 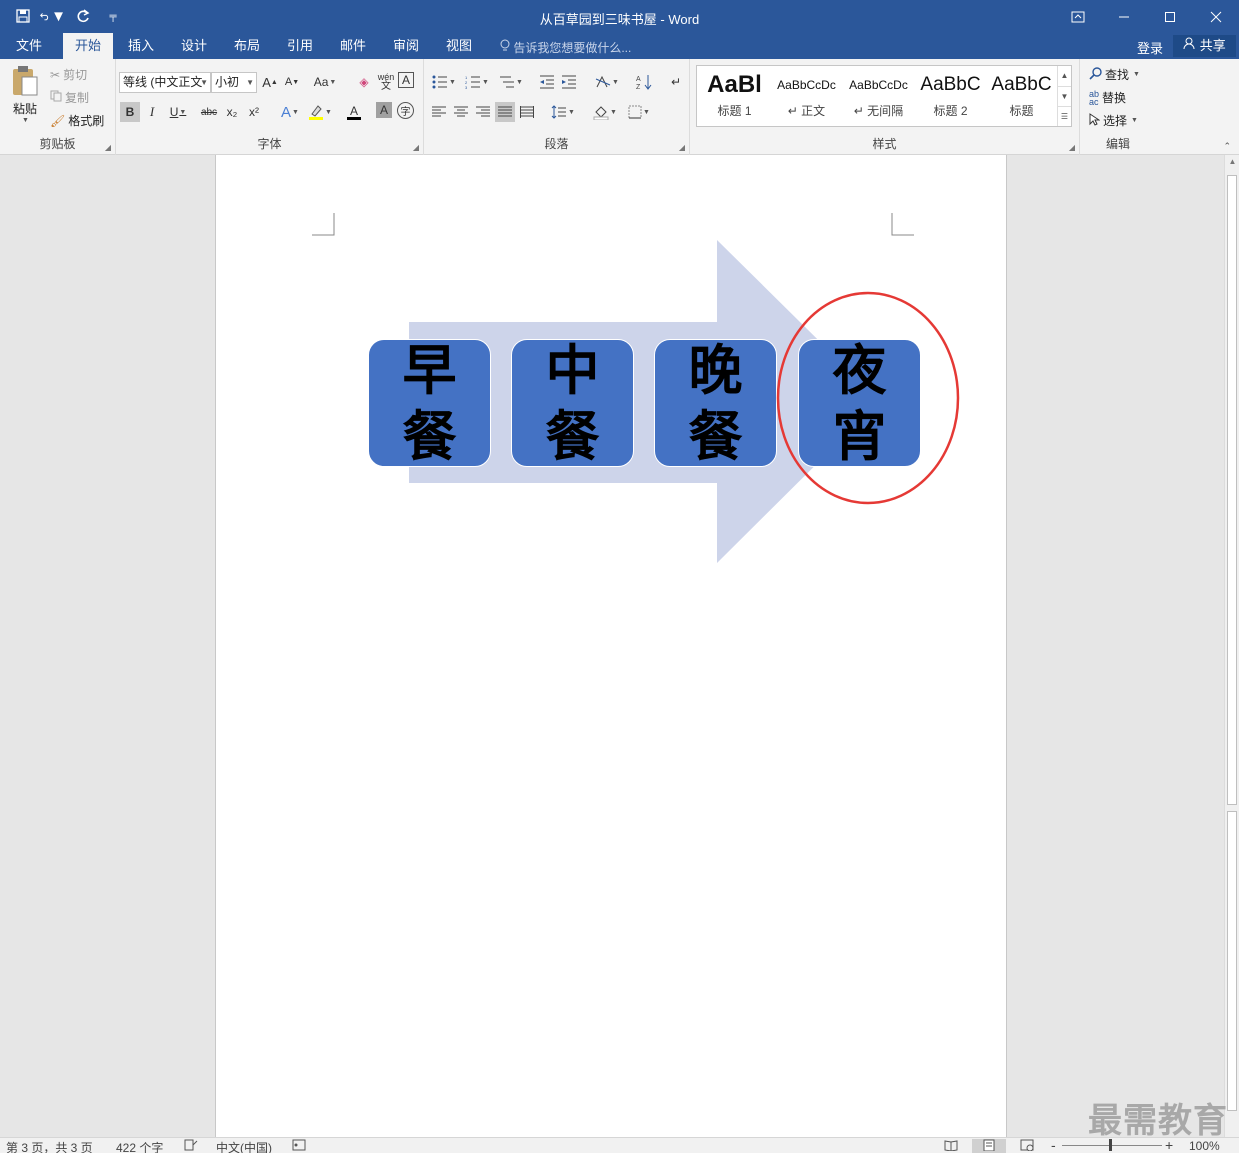 What do you see at coordinates (364, 82) in the screenshot?
I see `clear-formatting-icon: ◈` at bounding box center [364, 82].